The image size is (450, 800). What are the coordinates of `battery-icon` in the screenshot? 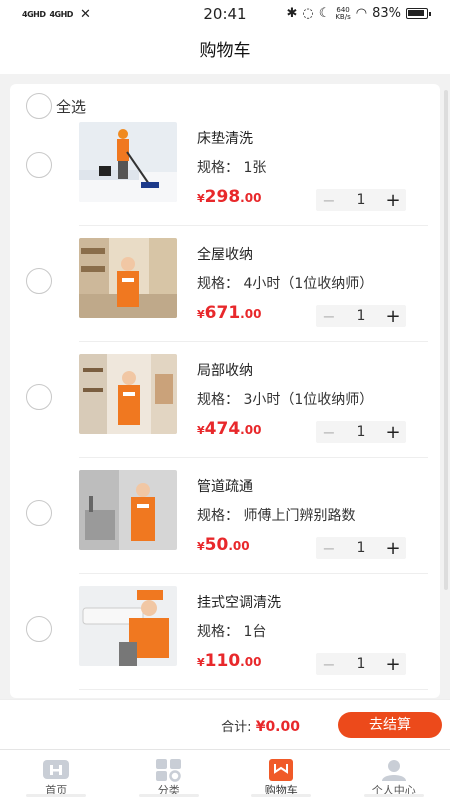 It's located at (418, 13).